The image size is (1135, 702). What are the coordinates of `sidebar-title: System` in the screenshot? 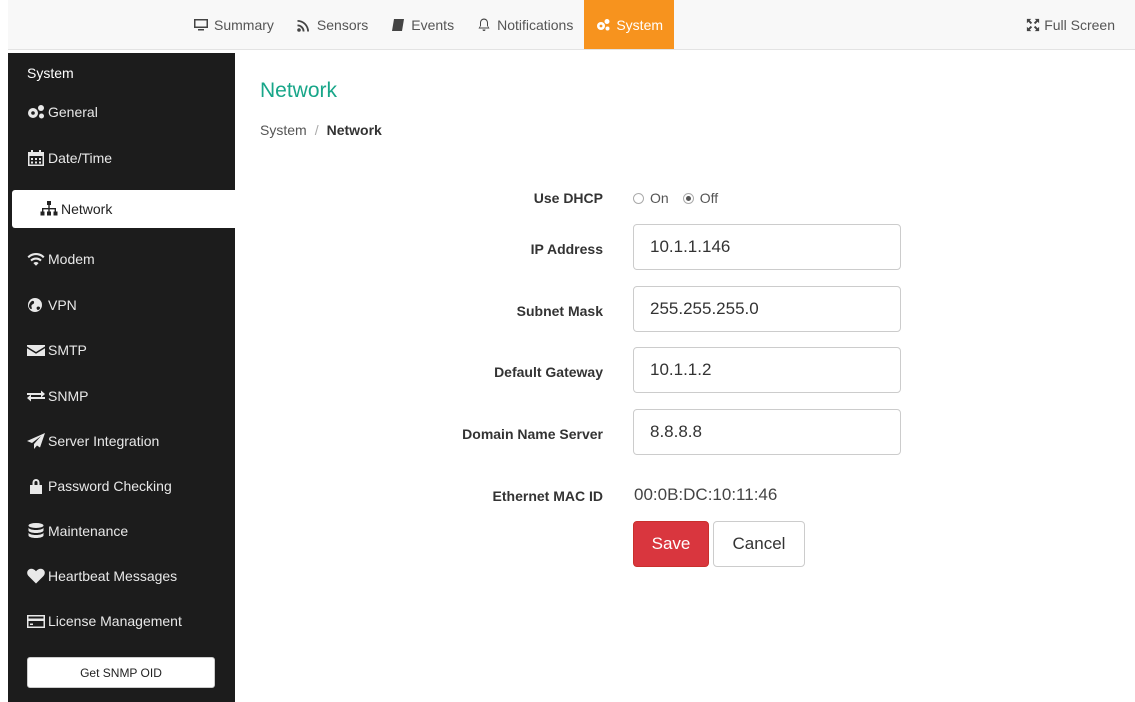 It's located at (50, 73).